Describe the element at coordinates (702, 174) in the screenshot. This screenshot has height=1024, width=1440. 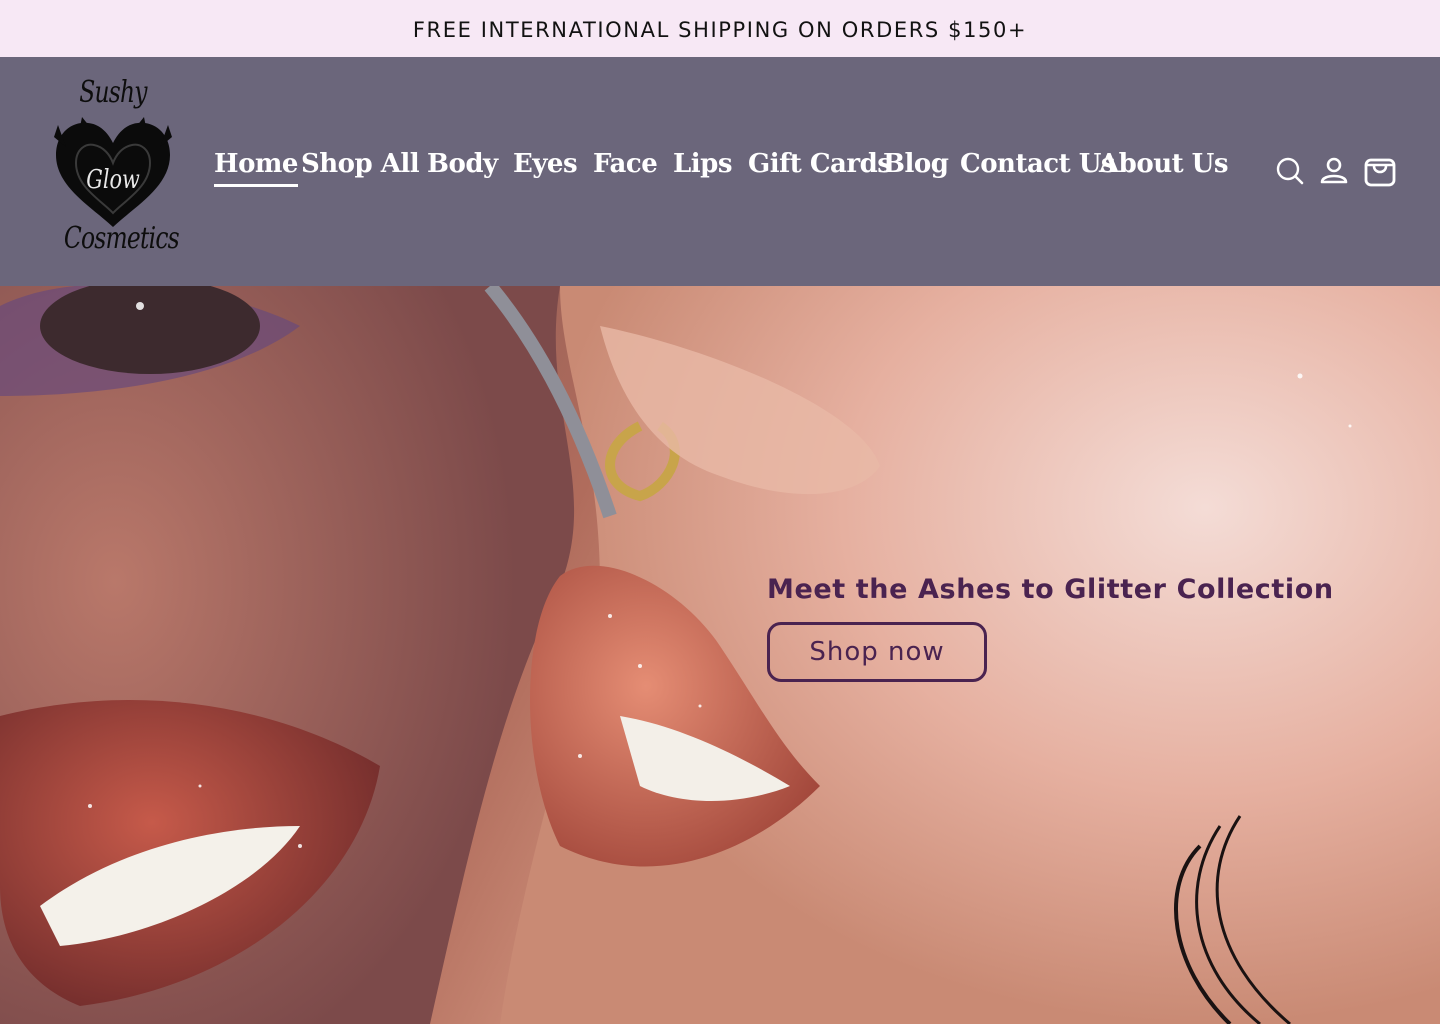
I see `nav-item-lips: Lips` at that location.